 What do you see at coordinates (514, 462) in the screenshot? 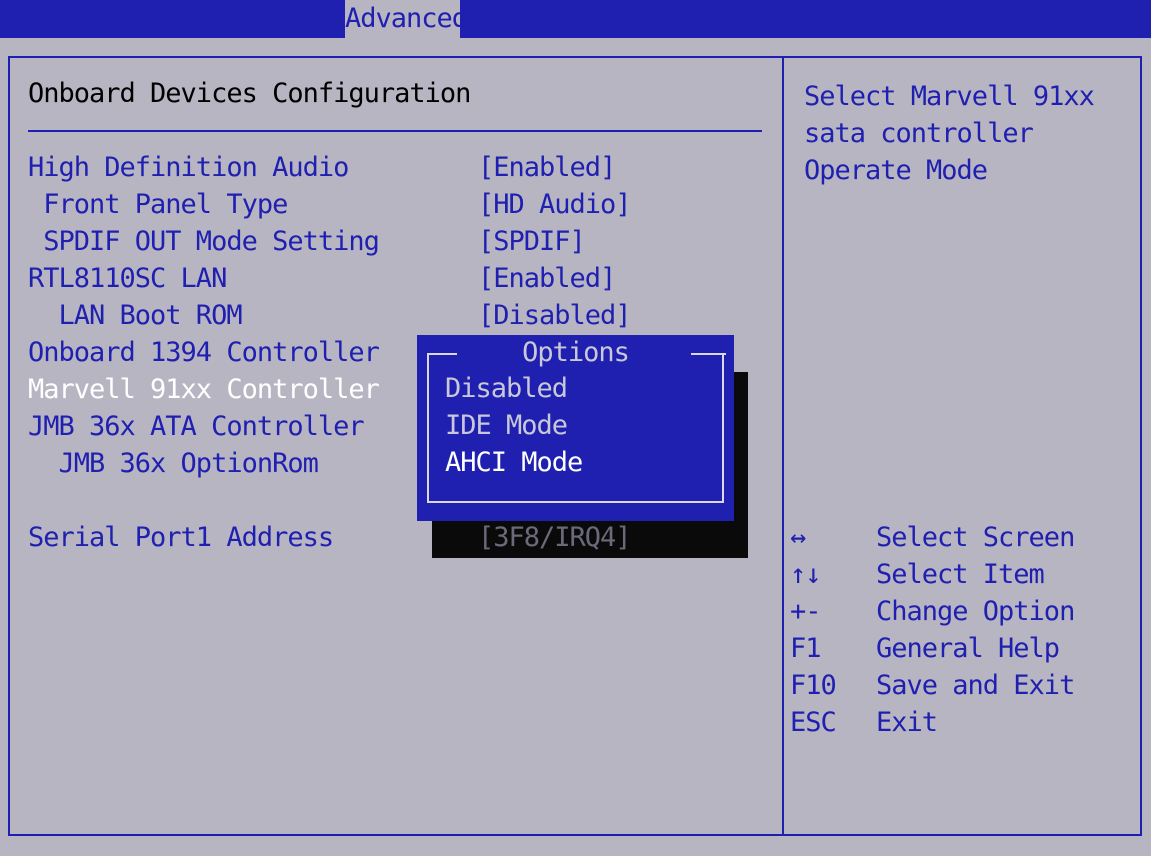
I see `option-ahci-mode: AHCI Mode` at bounding box center [514, 462].